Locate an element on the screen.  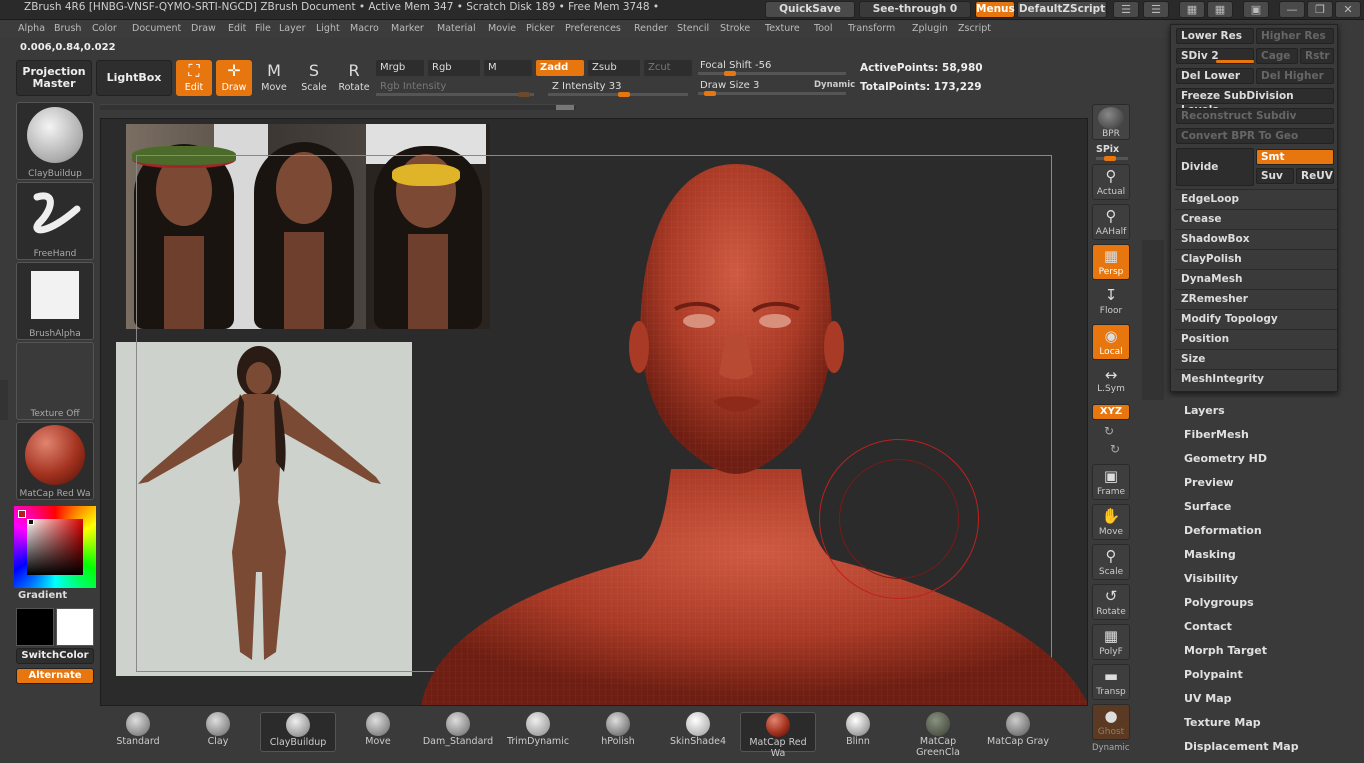
rgb-button: Rgb is located at coordinates (454, 68).